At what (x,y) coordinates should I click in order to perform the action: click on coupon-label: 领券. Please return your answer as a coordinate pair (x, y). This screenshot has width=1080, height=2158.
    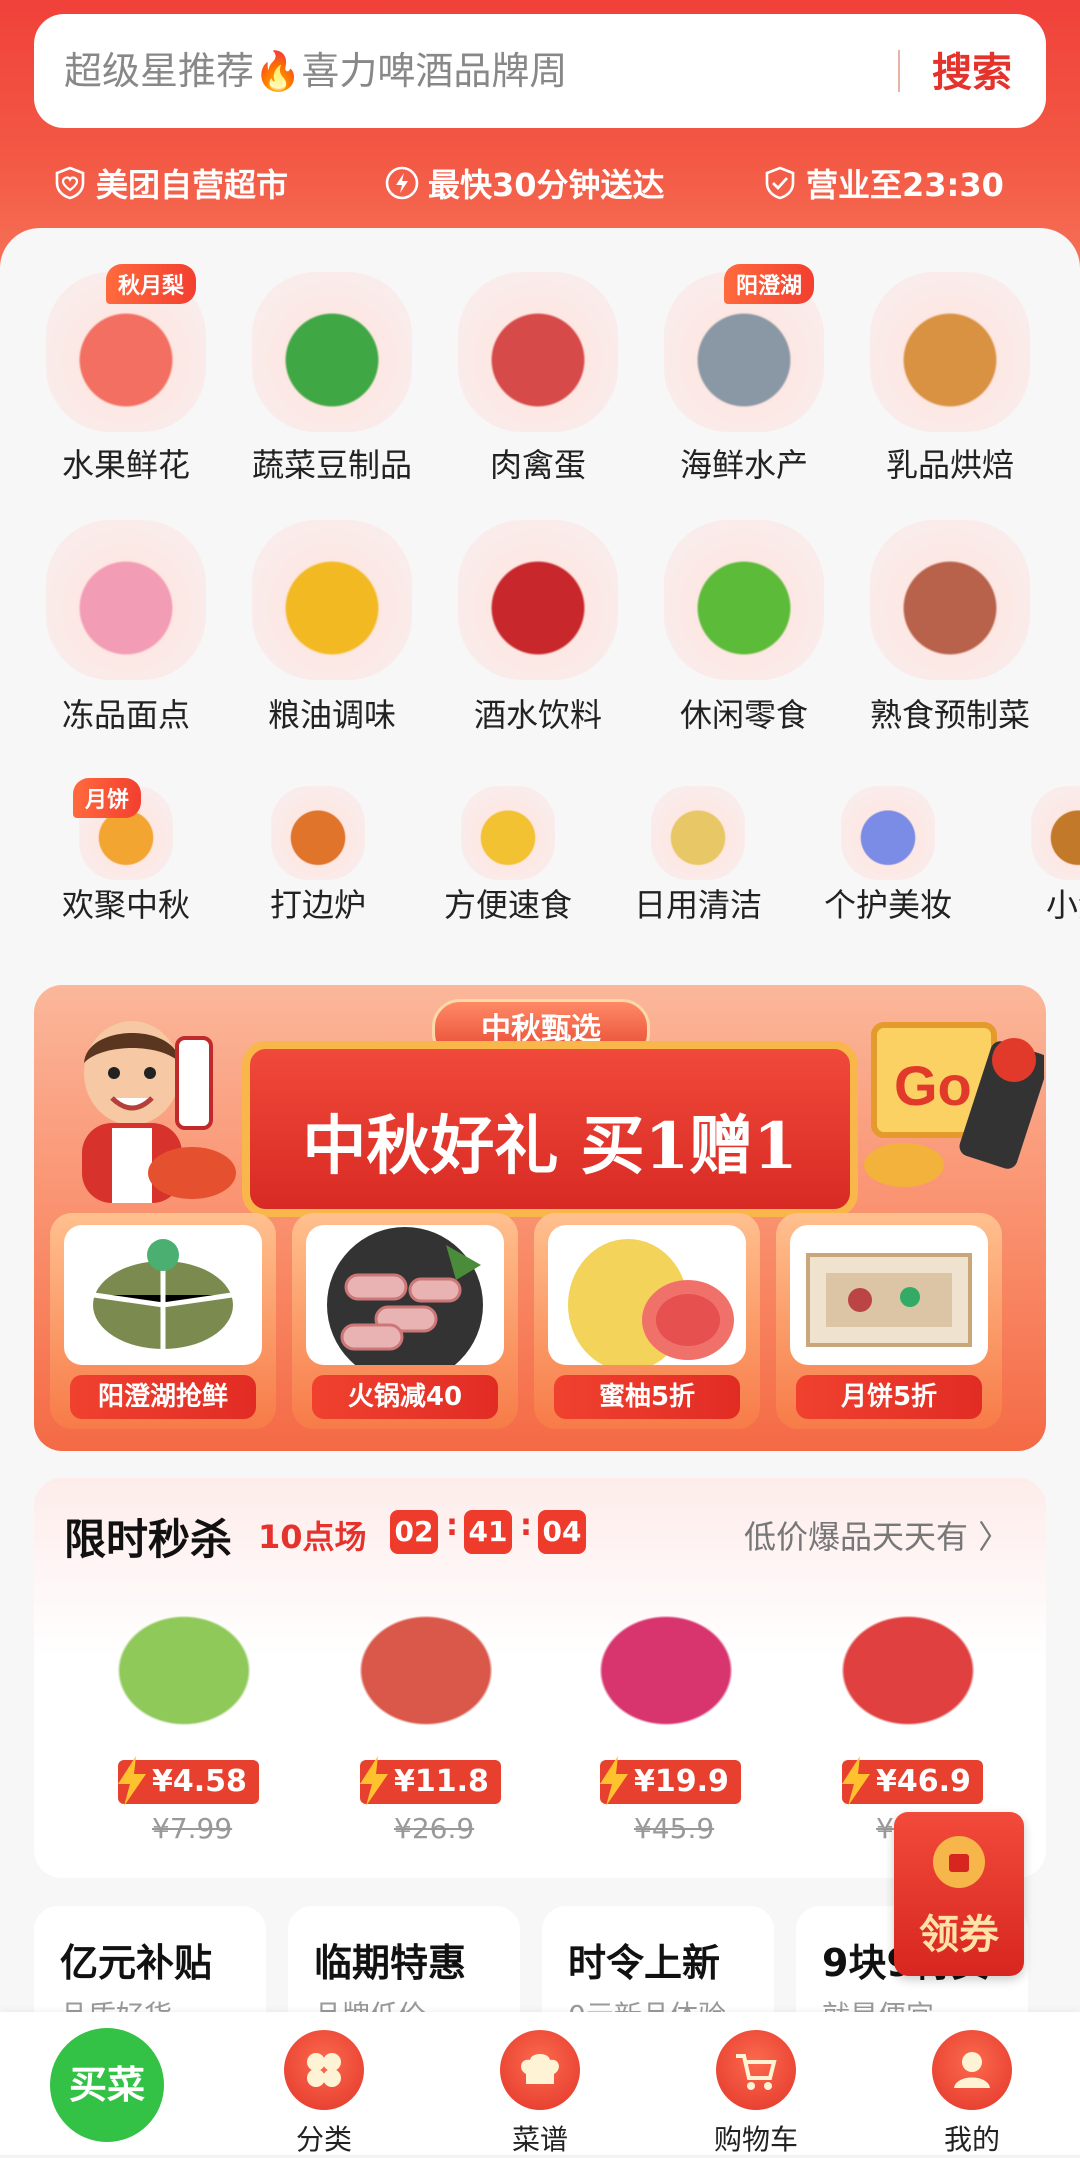
    Looking at the image, I should click on (959, 1935).